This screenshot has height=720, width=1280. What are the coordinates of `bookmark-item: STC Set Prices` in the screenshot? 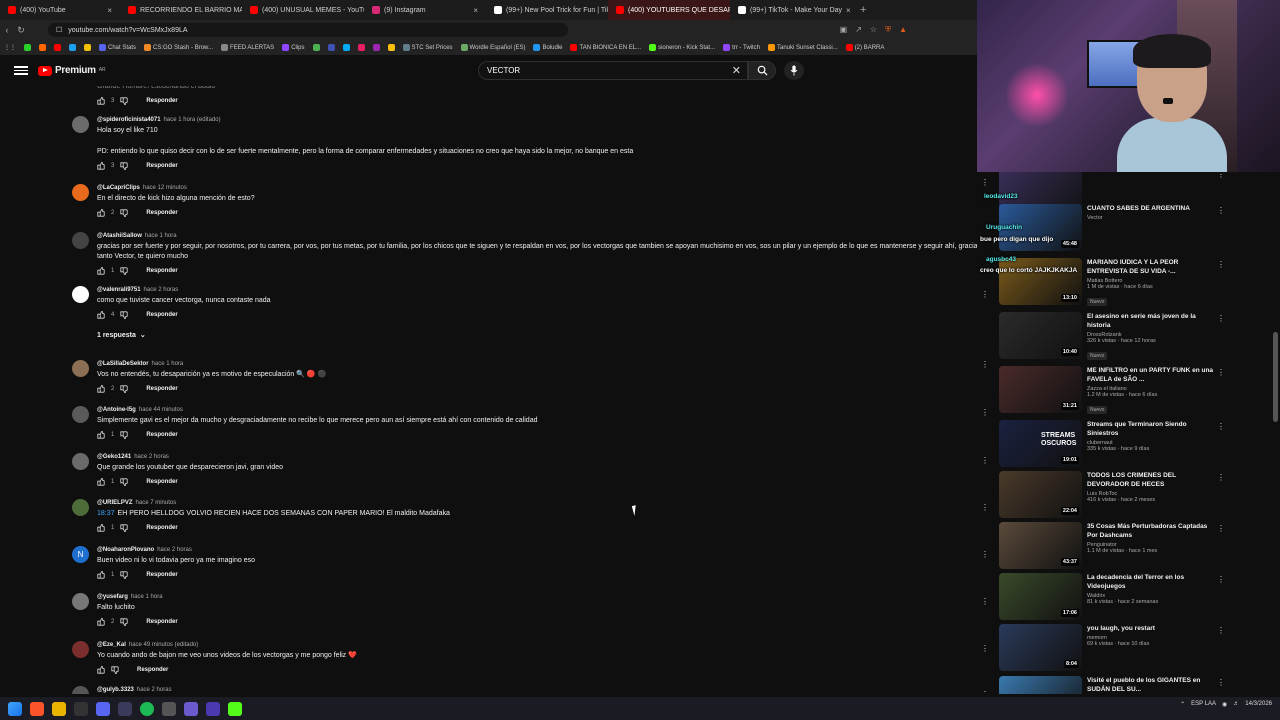 It's located at (427, 47).